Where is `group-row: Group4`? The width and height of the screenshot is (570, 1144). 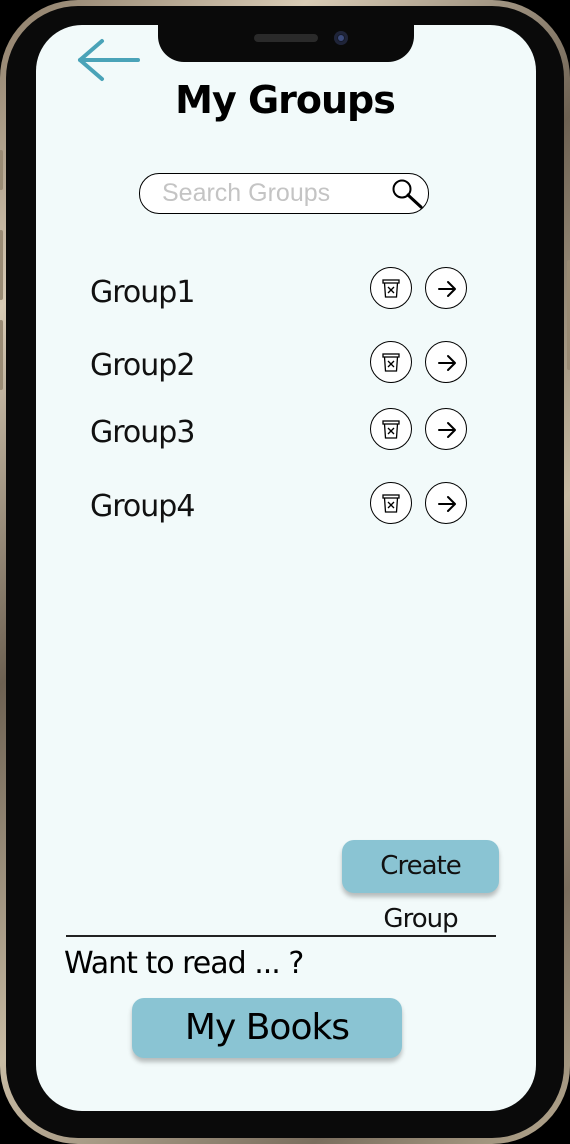
group-row: Group4 is located at coordinates (280, 505).